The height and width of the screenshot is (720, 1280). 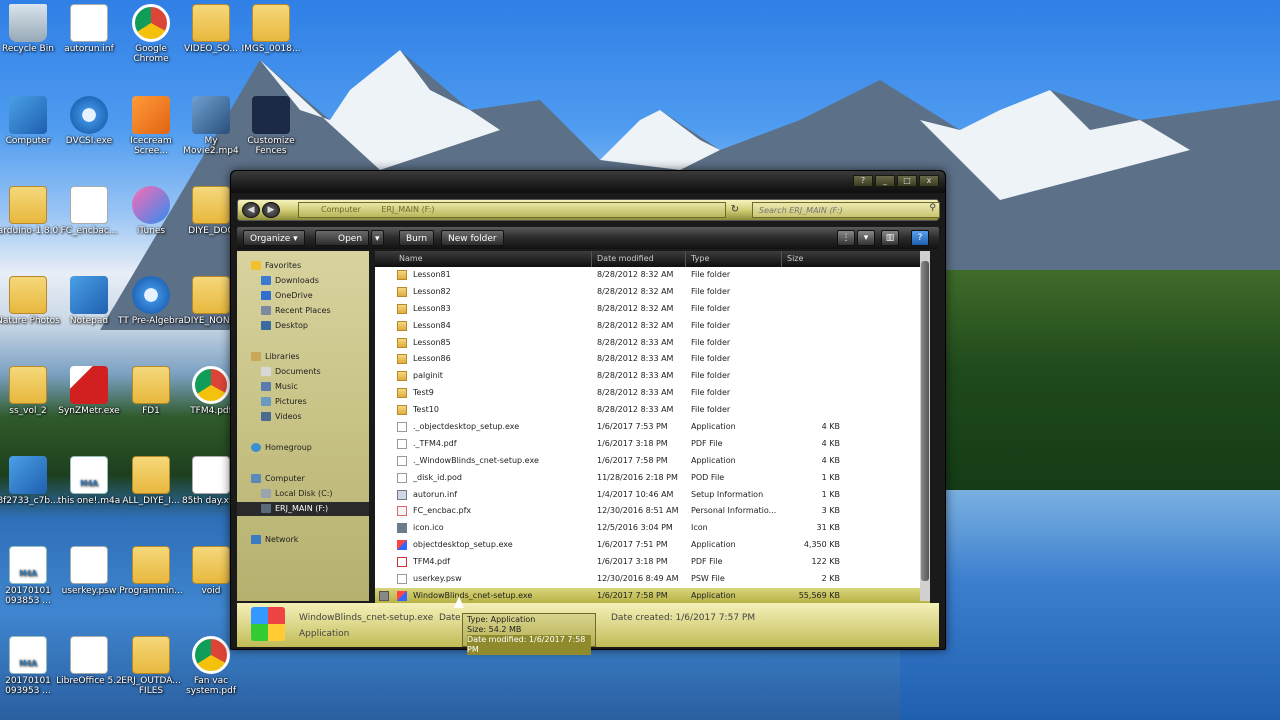 What do you see at coordinates (652, 410) in the screenshot?
I see `file-row: Test10 8/28/2012 8:33 AM File folder` at bounding box center [652, 410].